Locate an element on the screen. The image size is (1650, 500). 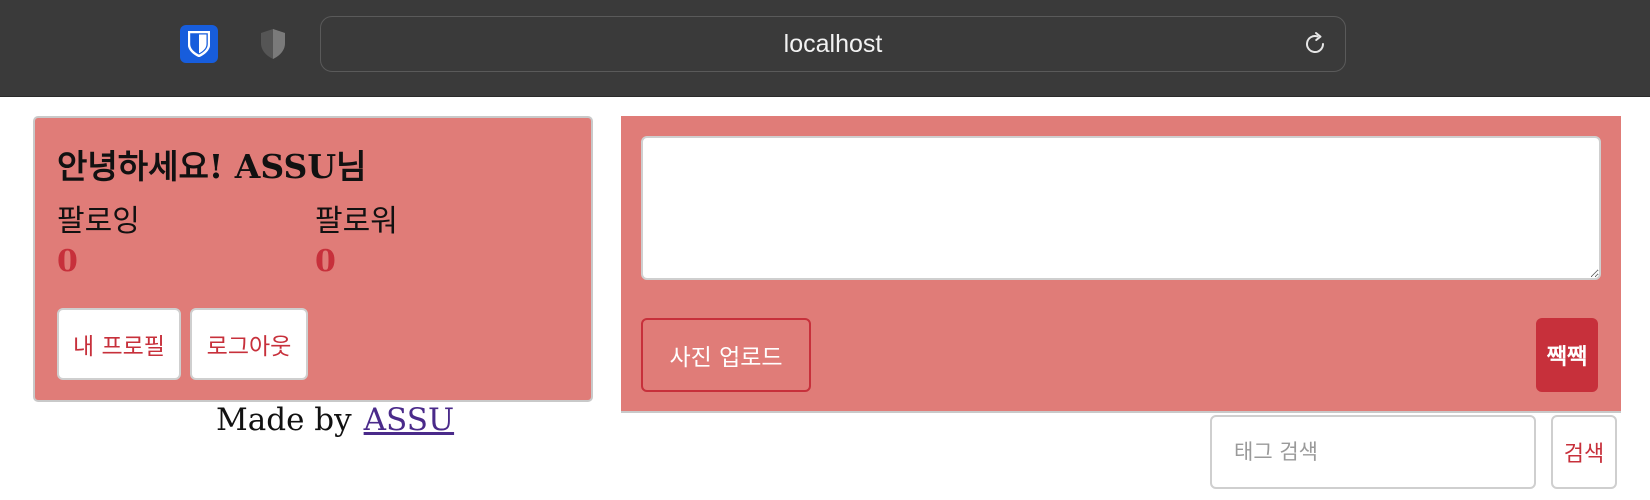
author-link: ASSU is located at coordinates (409, 420).